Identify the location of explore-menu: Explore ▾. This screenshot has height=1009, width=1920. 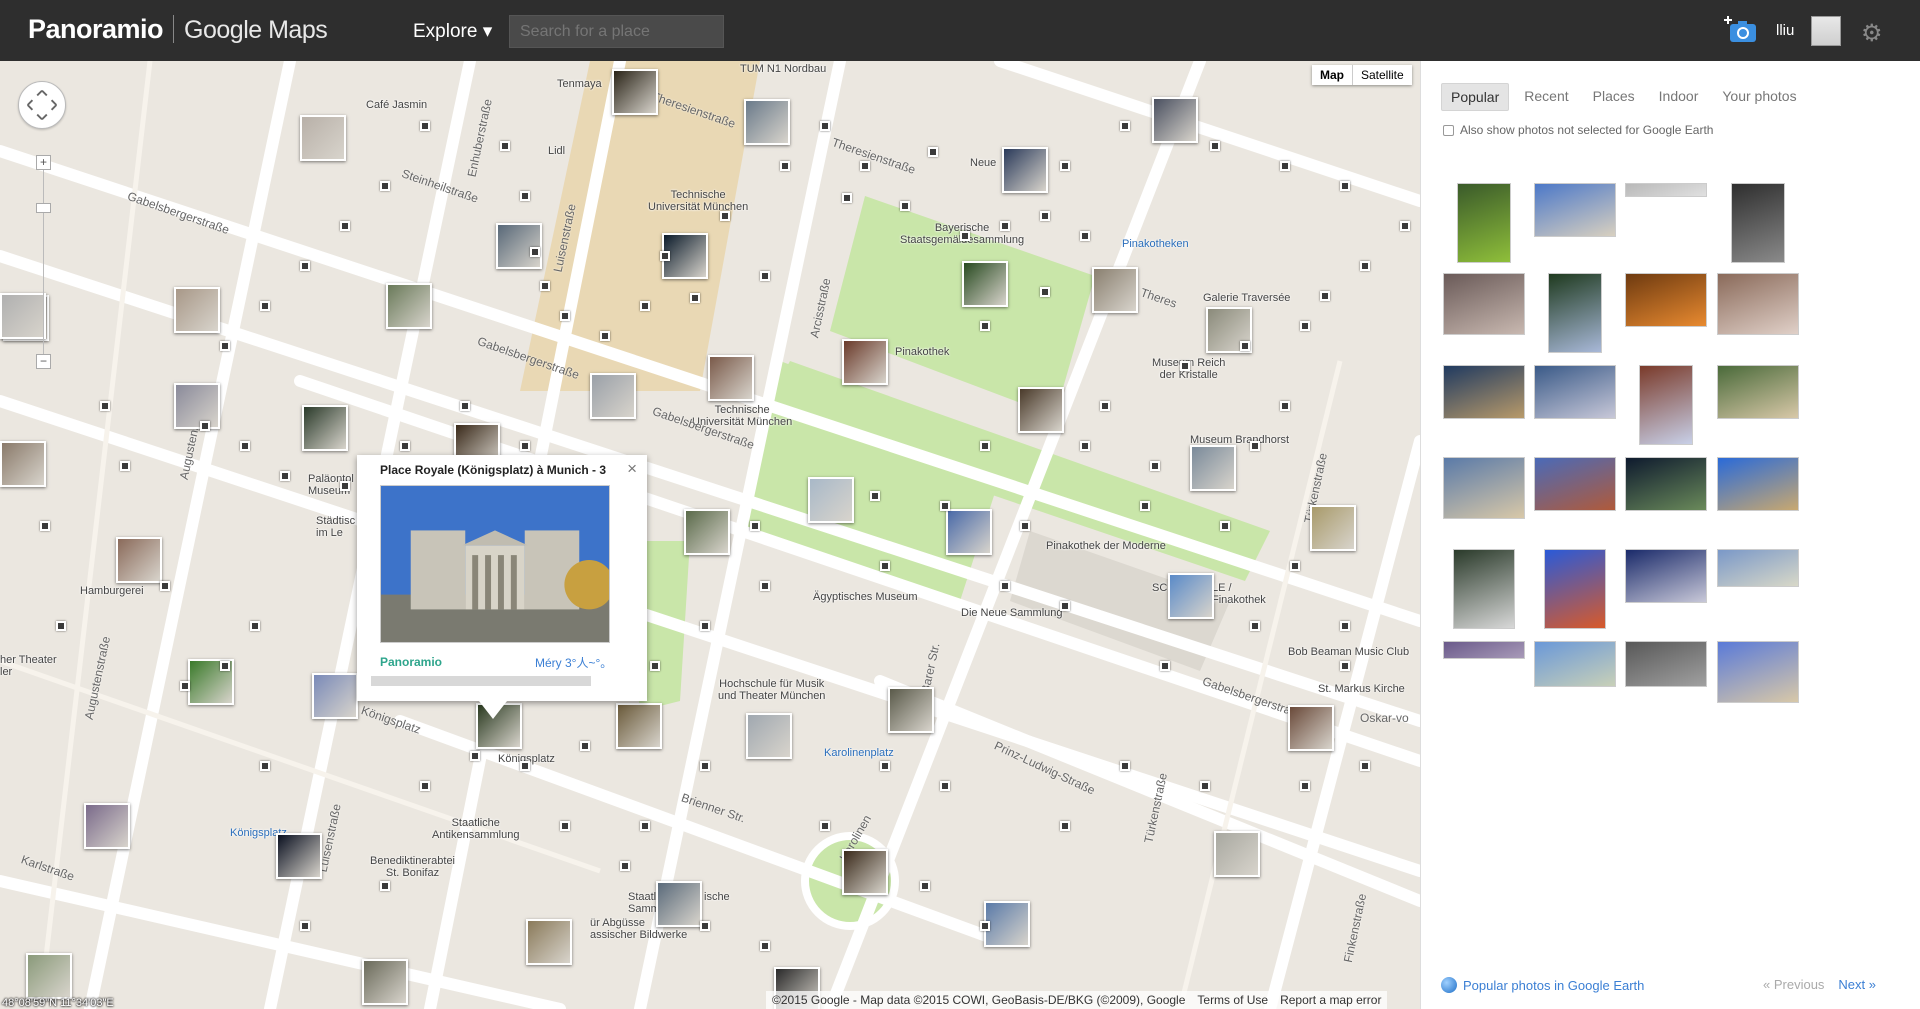
(452, 31).